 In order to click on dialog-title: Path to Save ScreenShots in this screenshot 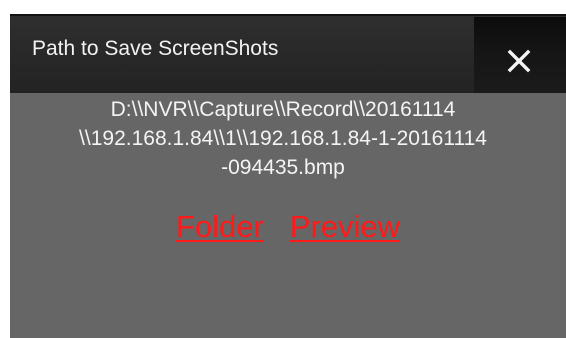, I will do `click(155, 48)`.